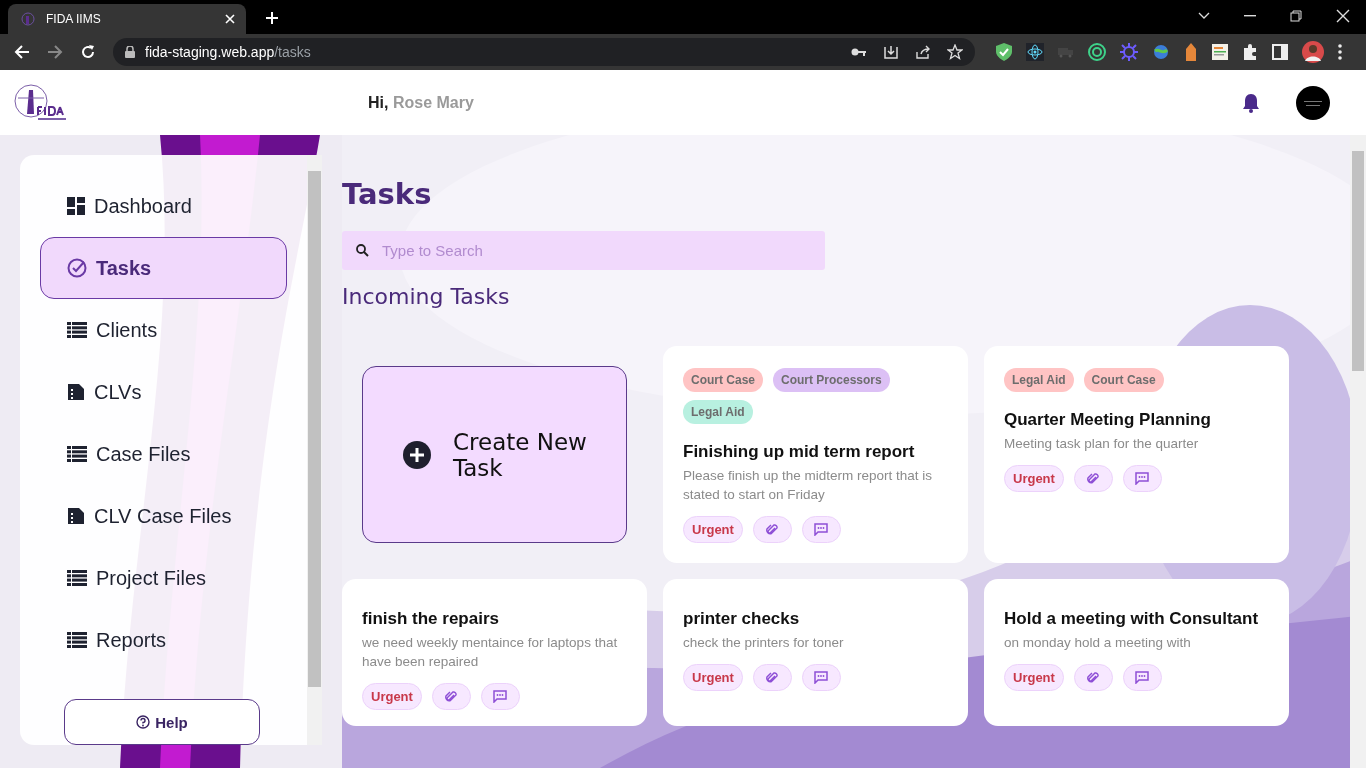  What do you see at coordinates (891, 52) in the screenshot?
I see `install-icon` at bounding box center [891, 52].